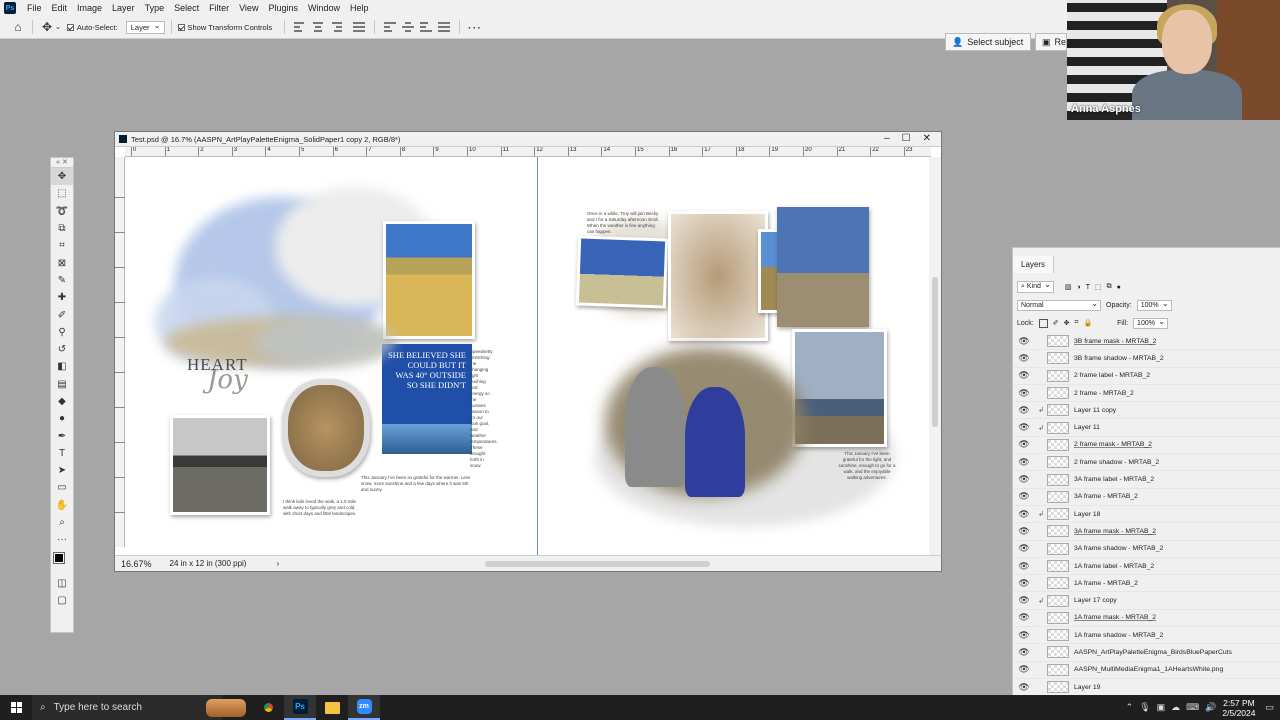 The image size is (1280, 720). What do you see at coordinates (127, 707) in the screenshot?
I see `taskbar-search: ⌕ Type here to search` at bounding box center [127, 707].